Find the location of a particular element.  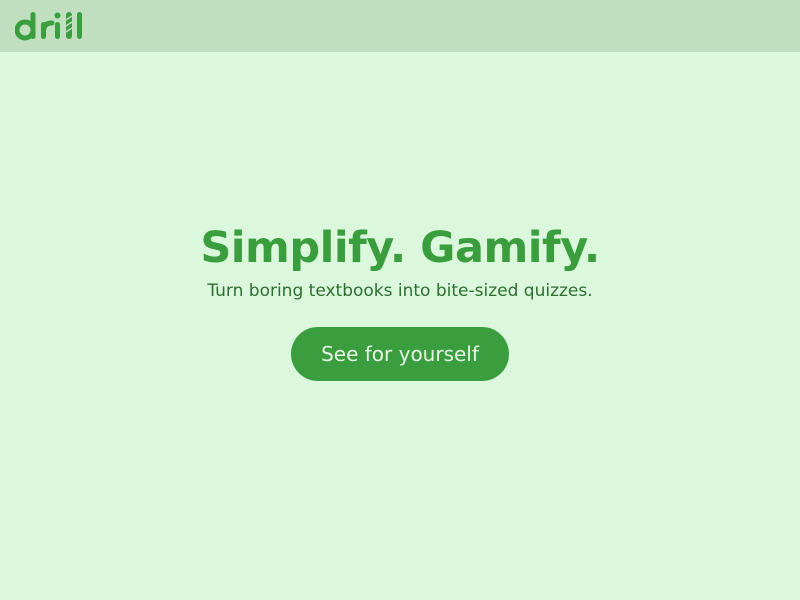

drill-logo-mark: drill is located at coordinates (48, 26).